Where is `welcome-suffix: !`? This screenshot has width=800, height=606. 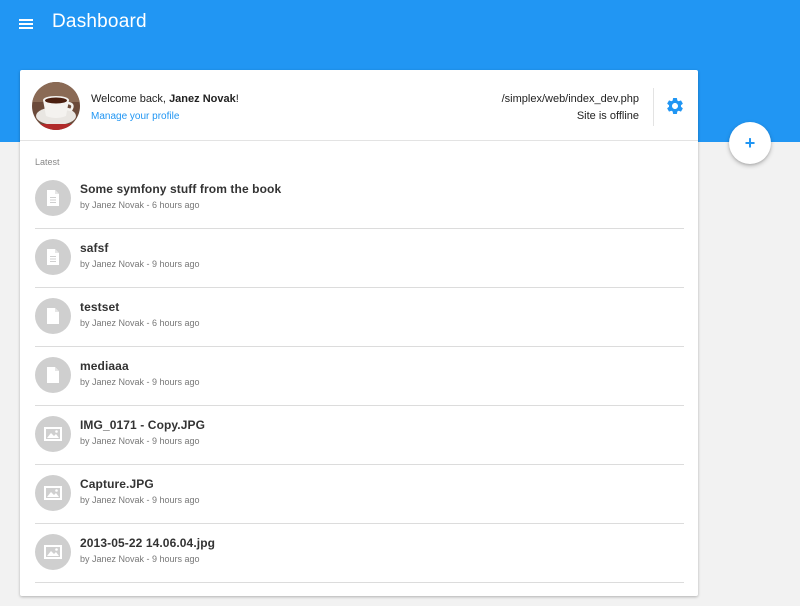 welcome-suffix: ! is located at coordinates (237, 99).